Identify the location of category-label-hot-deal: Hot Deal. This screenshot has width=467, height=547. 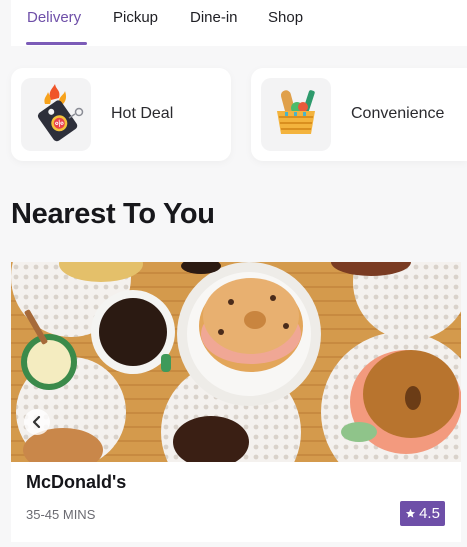
(142, 113).